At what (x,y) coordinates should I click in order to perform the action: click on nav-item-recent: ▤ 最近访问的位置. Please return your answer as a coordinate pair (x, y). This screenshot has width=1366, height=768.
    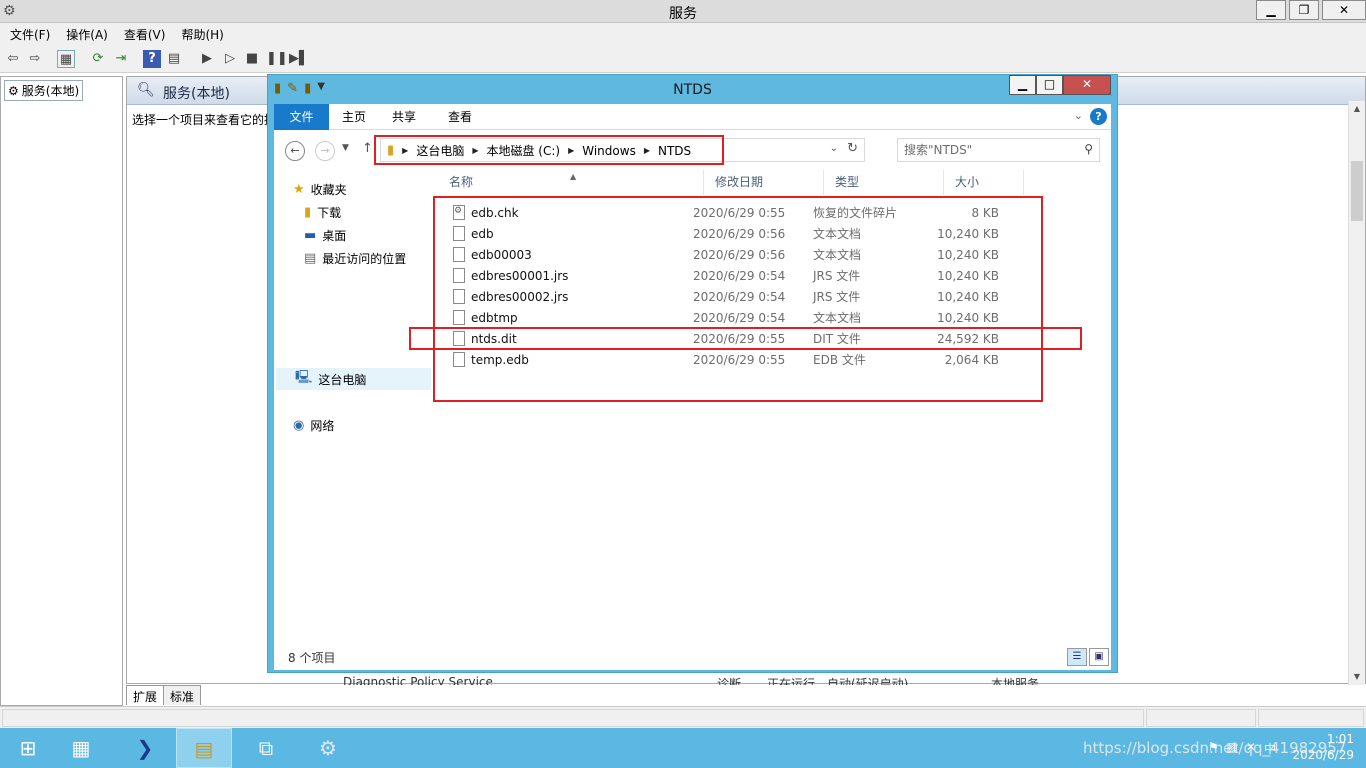
    Looking at the image, I should click on (355, 258).